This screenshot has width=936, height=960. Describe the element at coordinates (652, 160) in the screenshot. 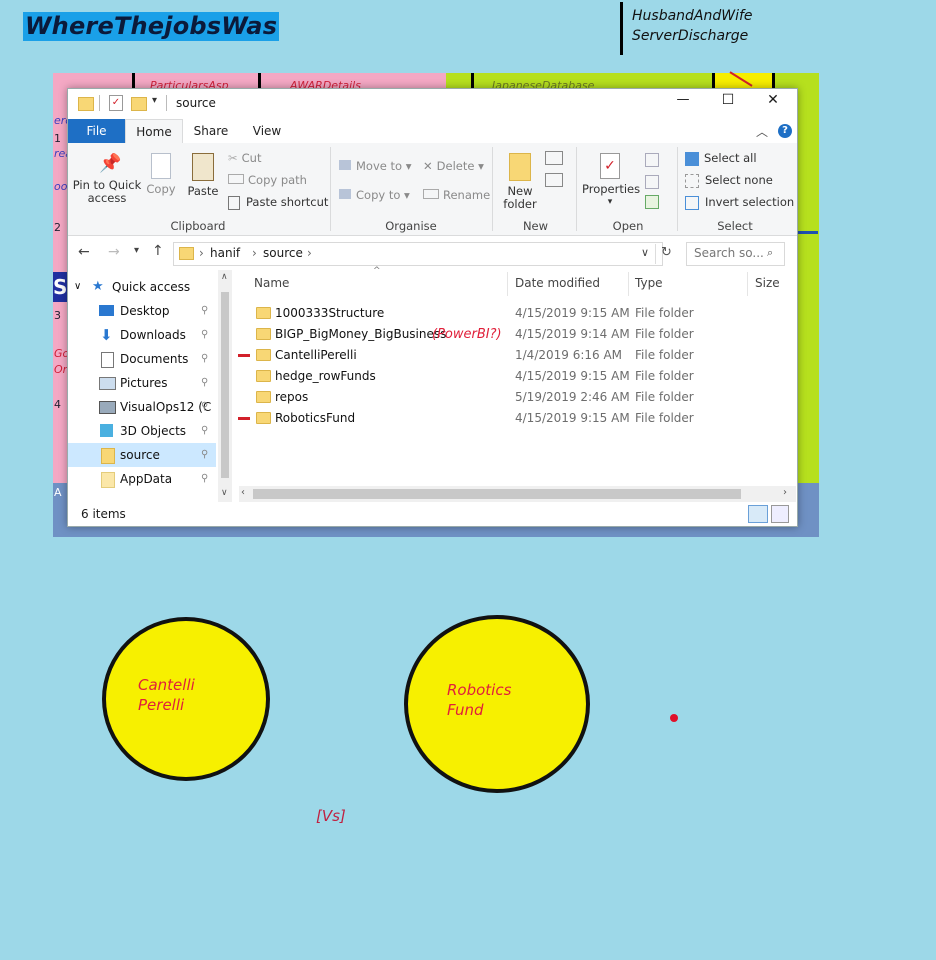

I see `open-icon` at that location.